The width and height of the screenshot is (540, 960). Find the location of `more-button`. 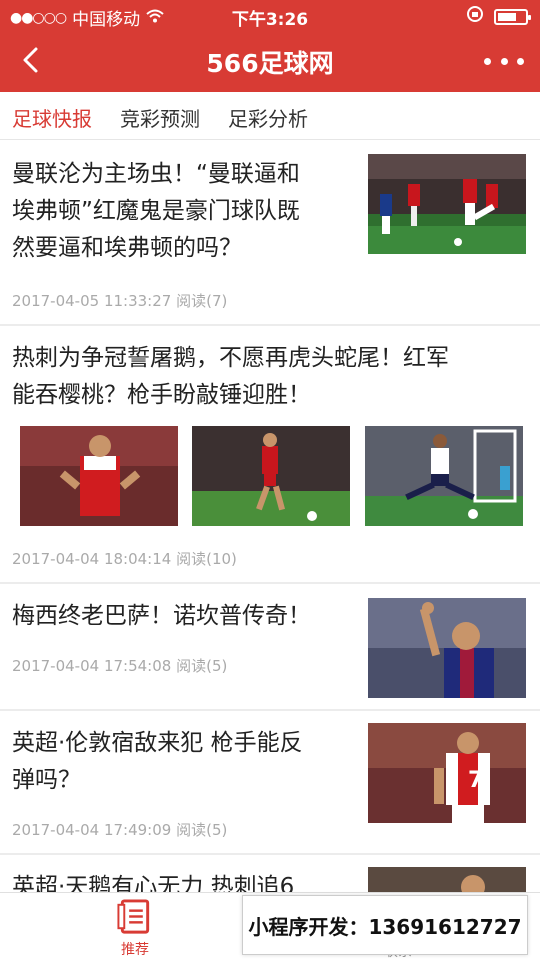

more-button is located at coordinates (504, 61).